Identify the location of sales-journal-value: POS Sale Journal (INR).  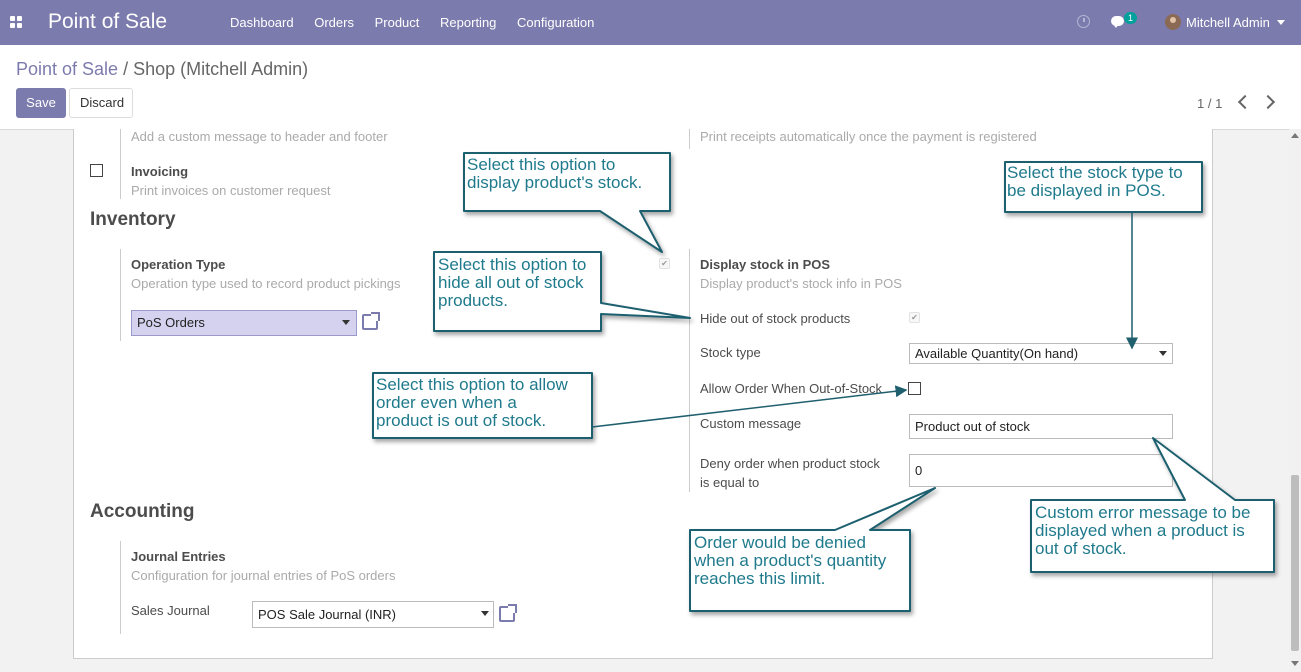
(327, 614).